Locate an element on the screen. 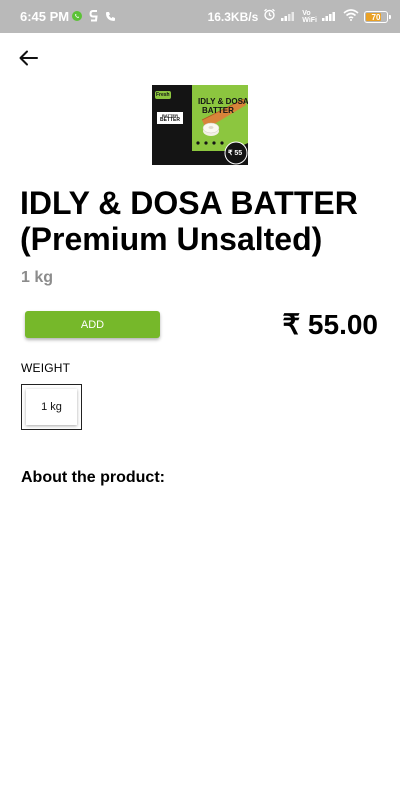 The image size is (400, 800). package-brand: Fresh is located at coordinates (163, 95).